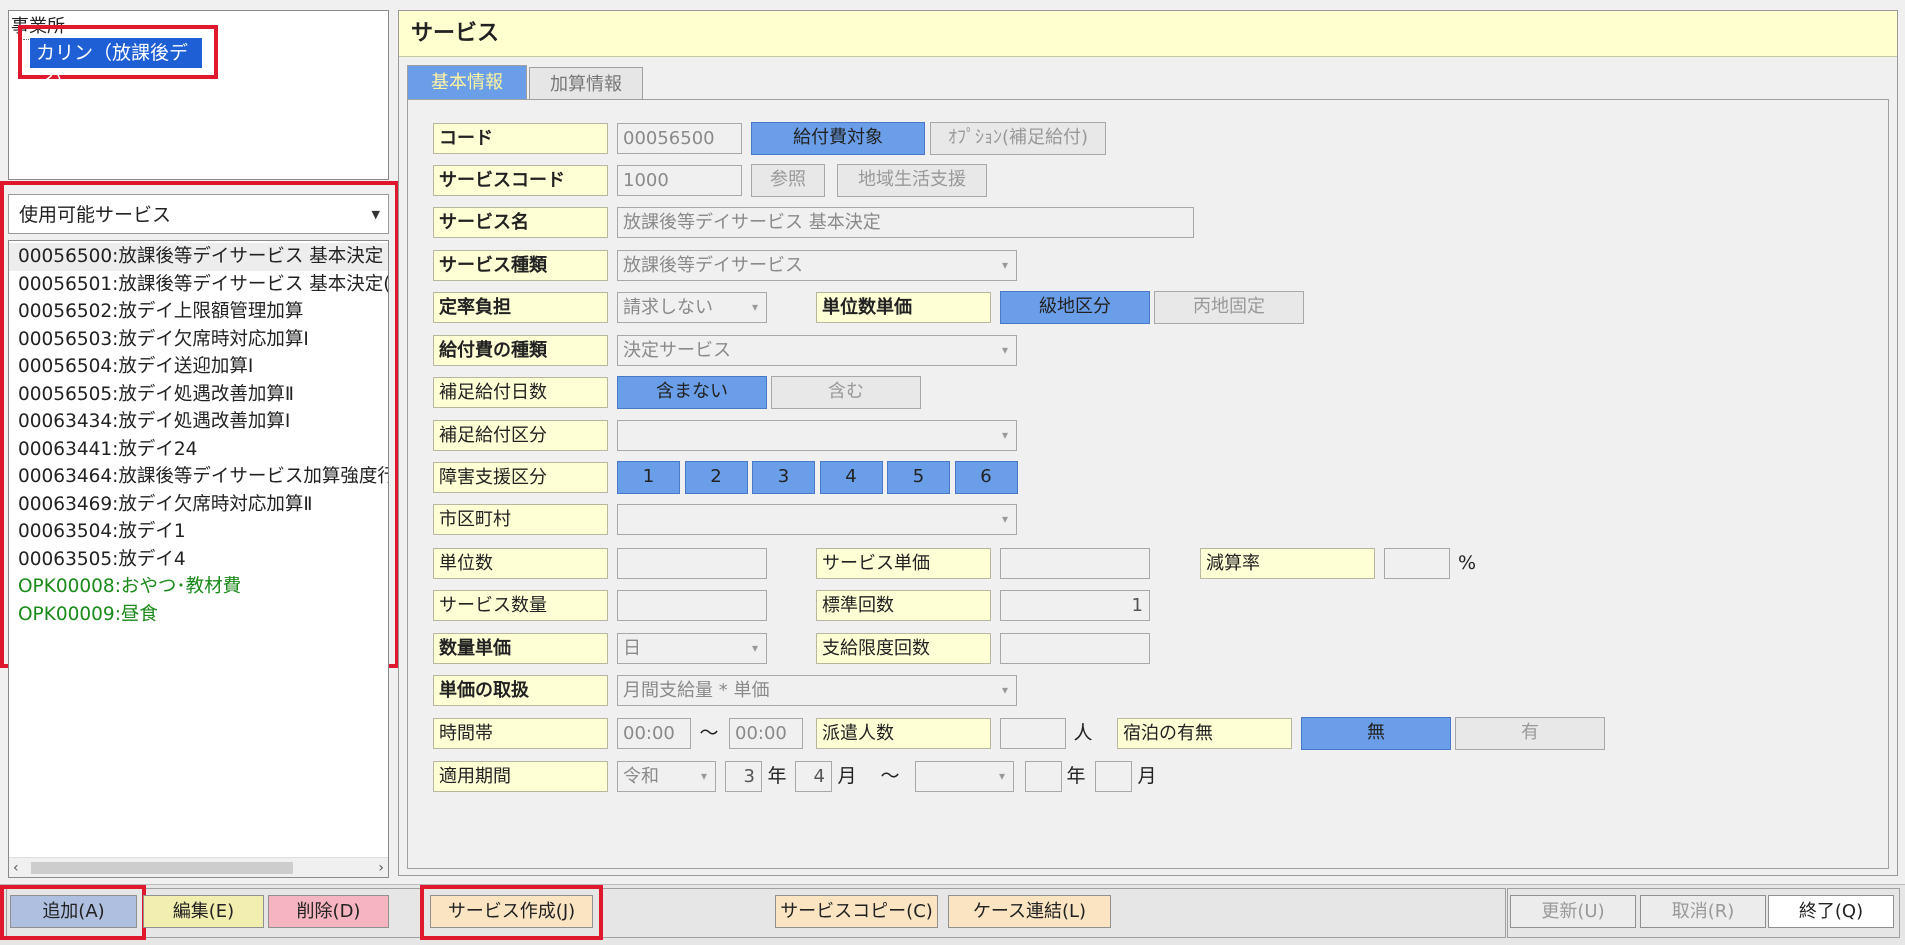 This screenshot has height=945, width=1905. I want to click on list-item: 00063464:放課後等デイサービス加算強度行動障, so click(198, 477).